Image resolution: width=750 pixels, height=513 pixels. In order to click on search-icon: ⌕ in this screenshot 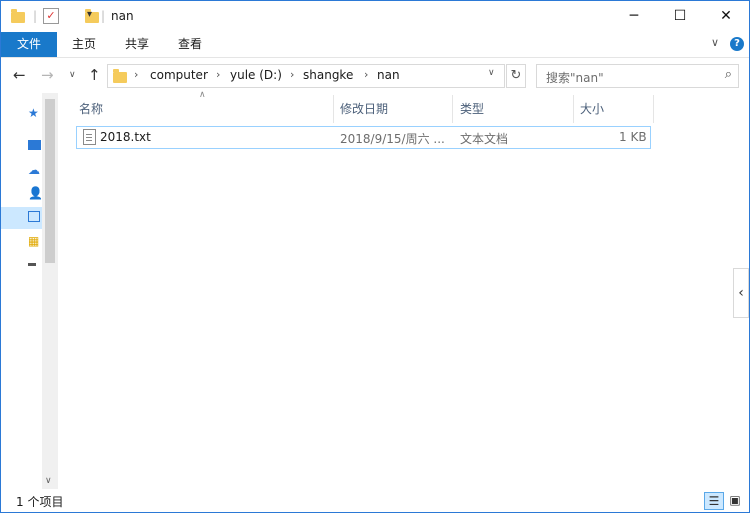, I will do `click(728, 74)`.